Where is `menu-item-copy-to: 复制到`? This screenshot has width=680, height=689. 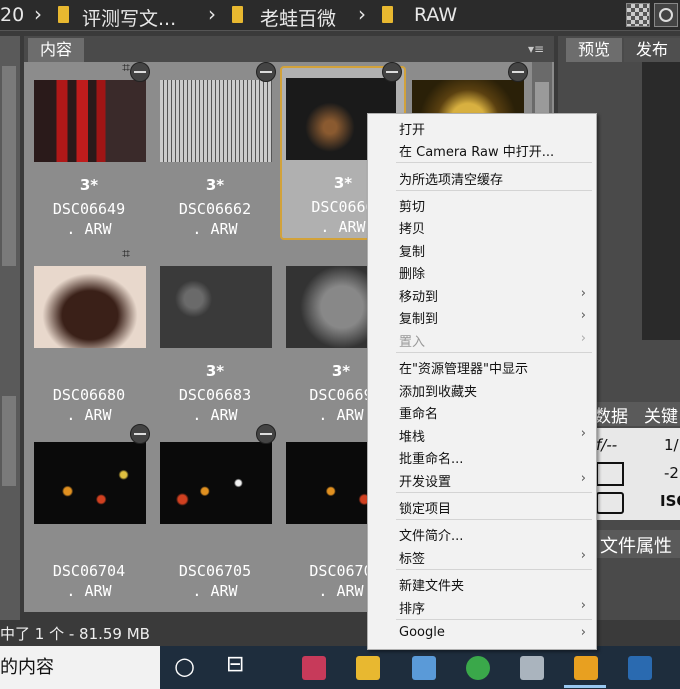
menu-item-copy-to: 复制到 is located at coordinates (418, 317).